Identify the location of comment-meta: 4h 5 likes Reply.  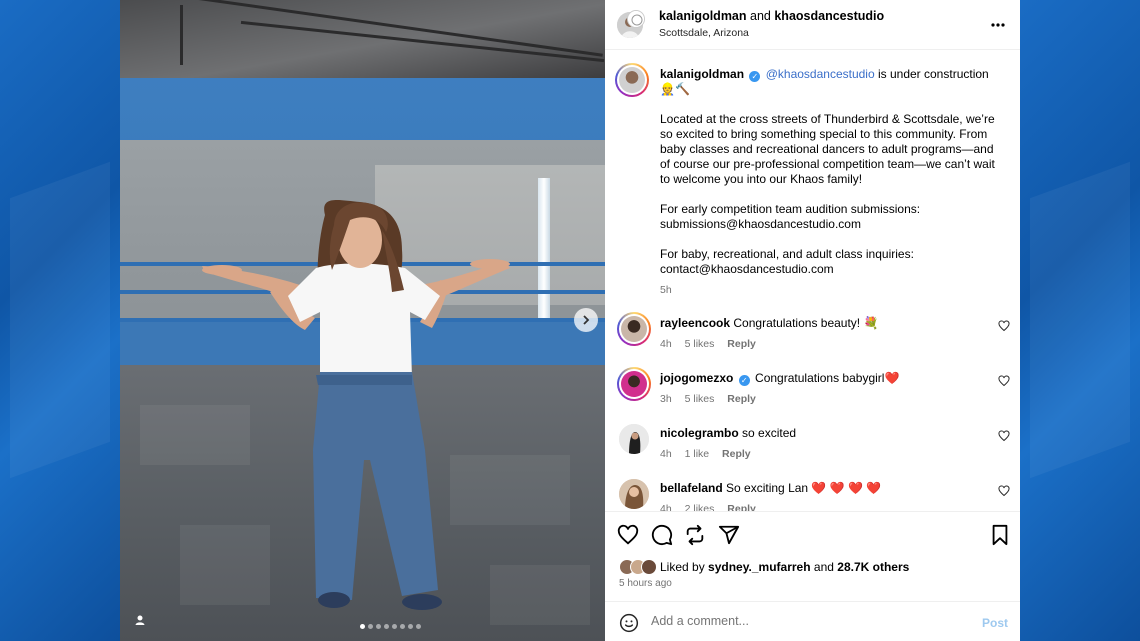
(713, 344).